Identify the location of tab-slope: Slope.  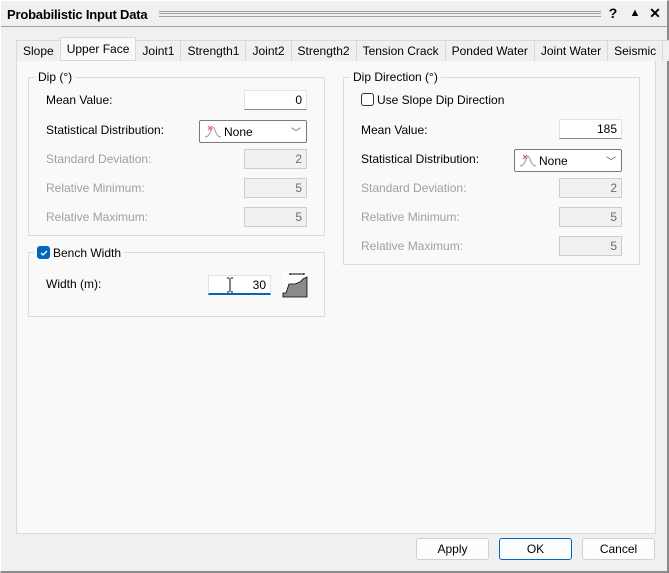
(38, 50).